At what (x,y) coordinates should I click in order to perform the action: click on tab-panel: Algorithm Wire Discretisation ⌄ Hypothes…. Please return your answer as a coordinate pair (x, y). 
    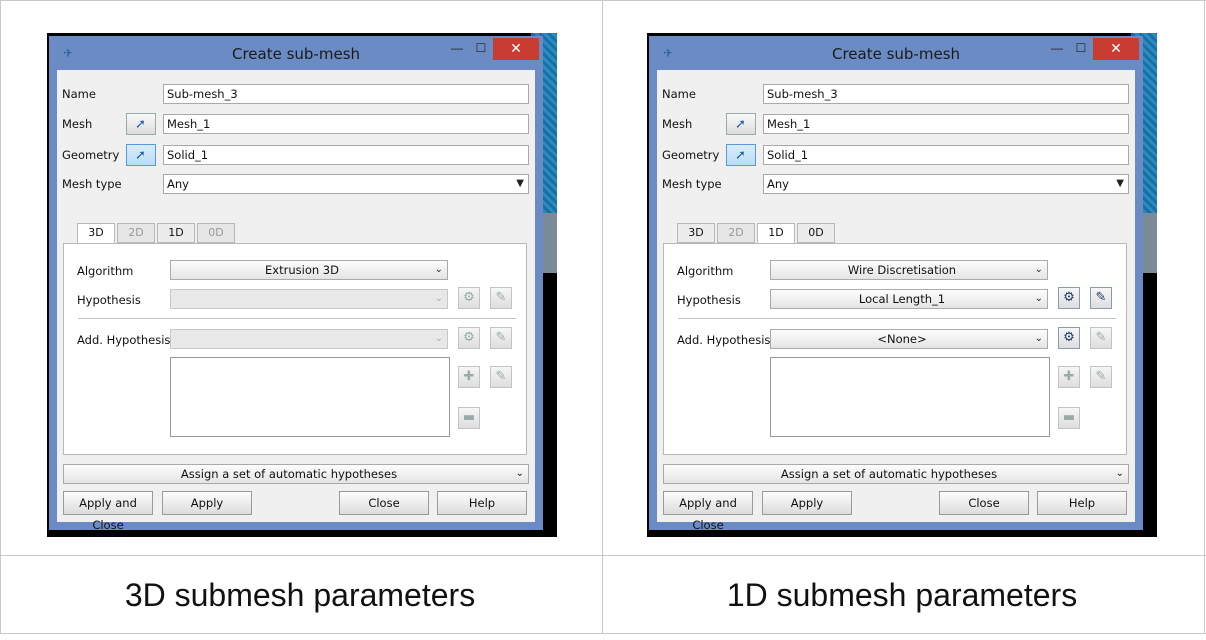
    Looking at the image, I should click on (895, 349).